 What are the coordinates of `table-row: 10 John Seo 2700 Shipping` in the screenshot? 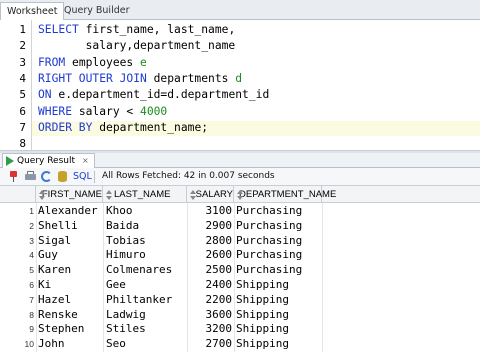 It's located at (240, 344).